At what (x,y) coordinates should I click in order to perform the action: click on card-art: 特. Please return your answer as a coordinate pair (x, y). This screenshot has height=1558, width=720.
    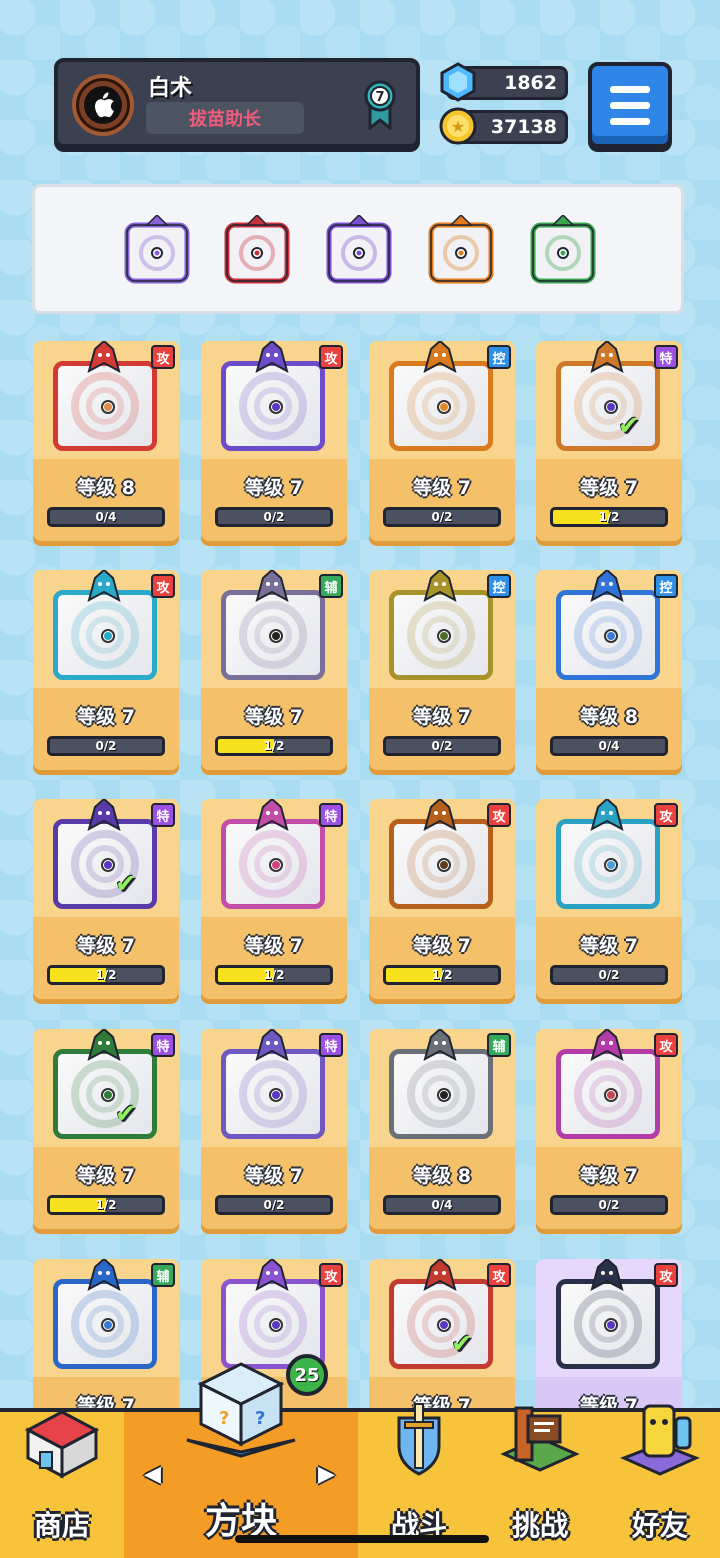
    Looking at the image, I should click on (274, 858).